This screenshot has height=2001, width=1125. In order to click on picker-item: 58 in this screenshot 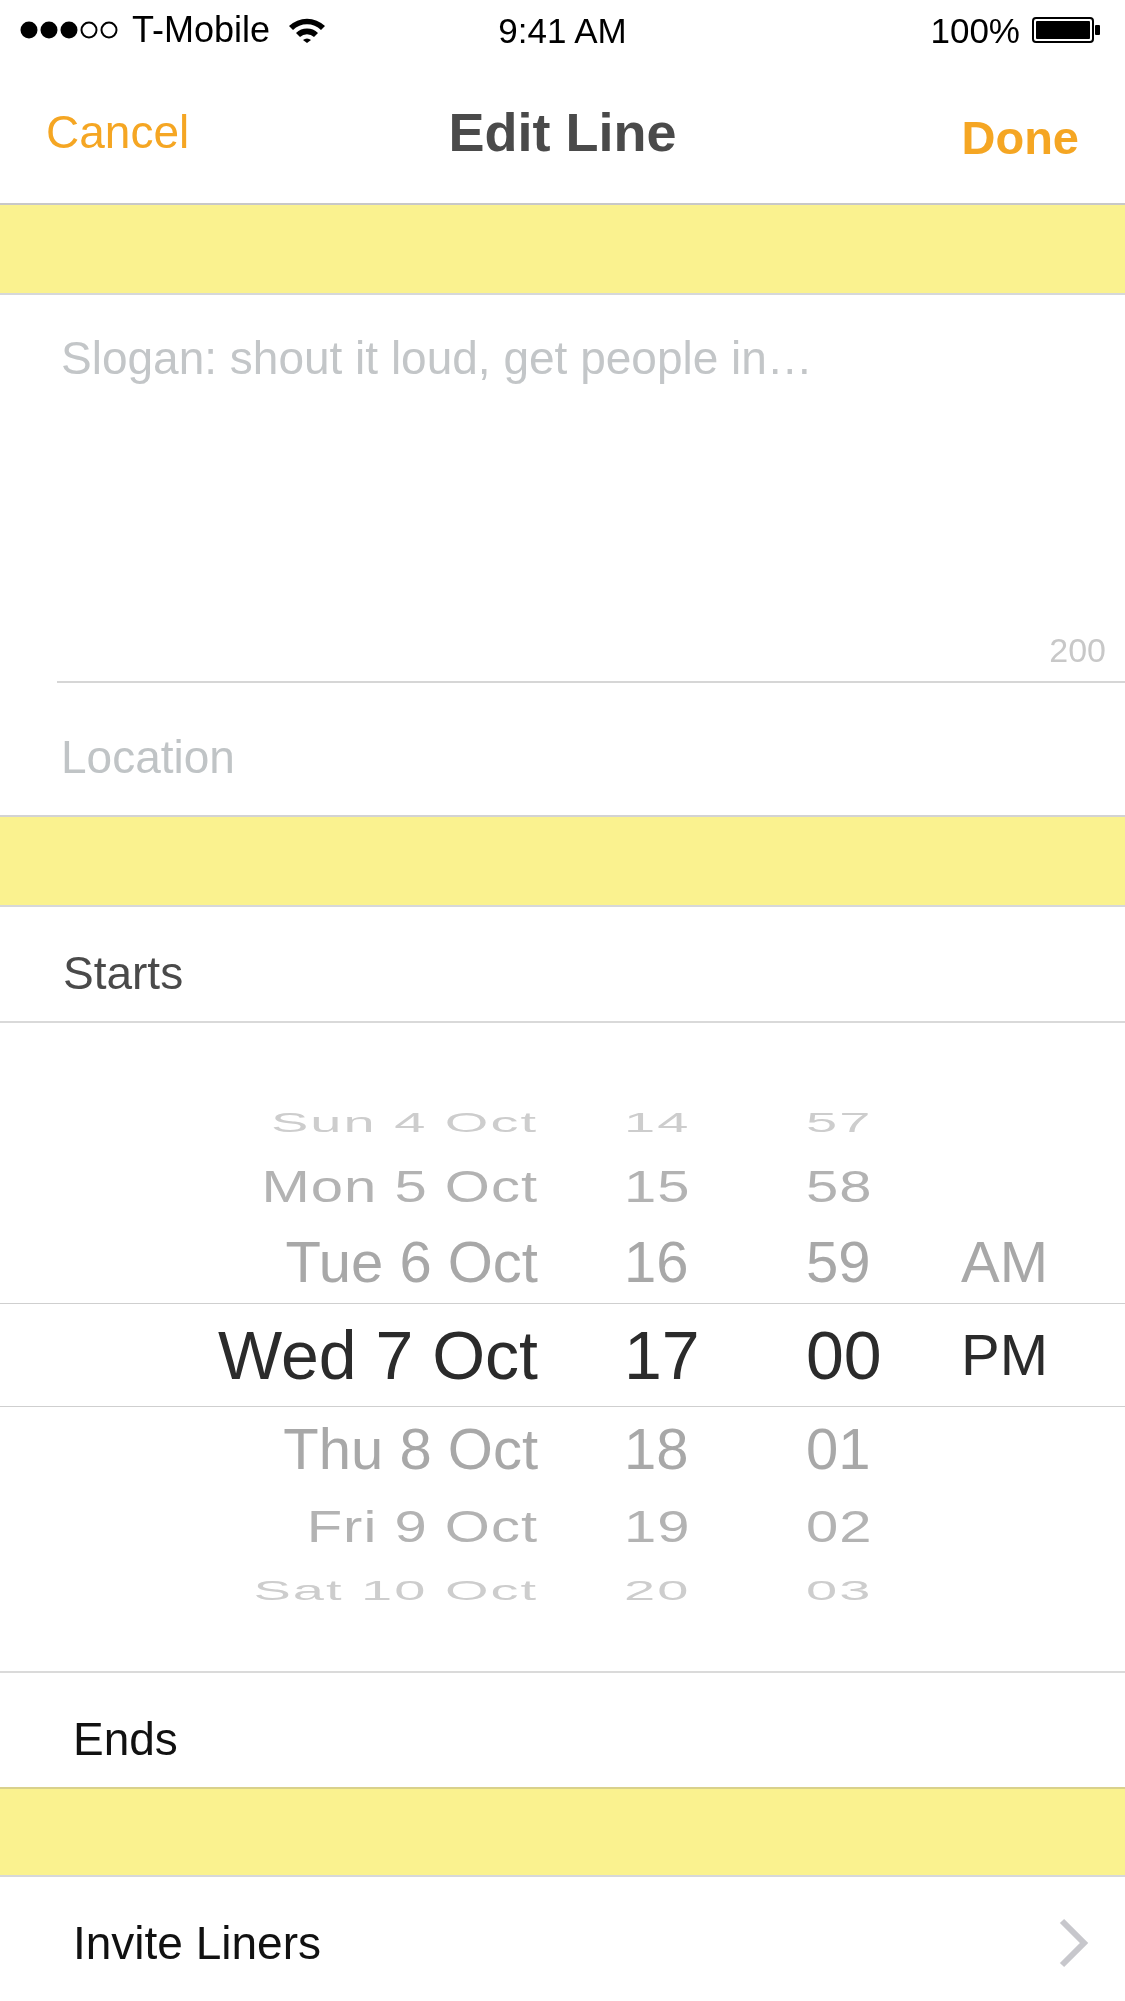, I will do `click(839, 1186)`.